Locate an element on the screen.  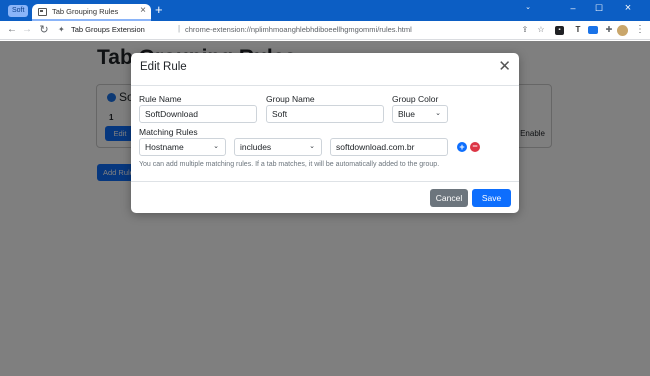
match-field-value: Hostname is located at coordinates (164, 147).